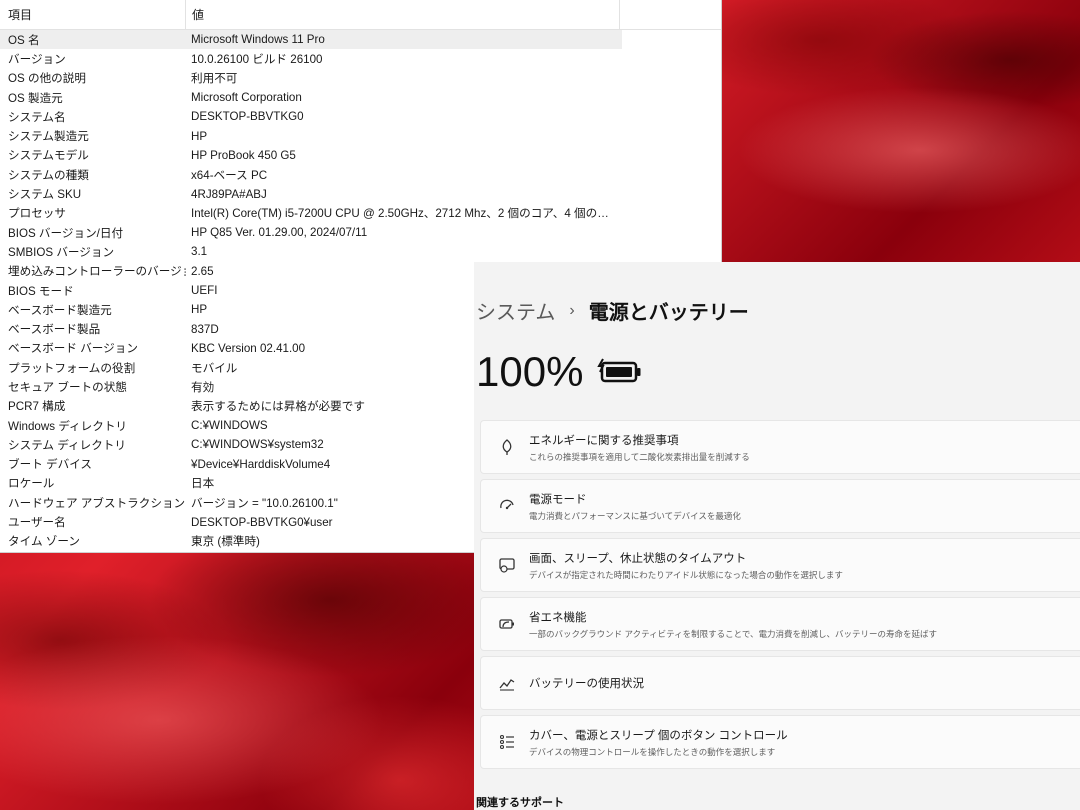 The height and width of the screenshot is (810, 1080). Describe the element at coordinates (50, 465) in the screenshot. I see `row-item-label: ブート デバイス` at that location.